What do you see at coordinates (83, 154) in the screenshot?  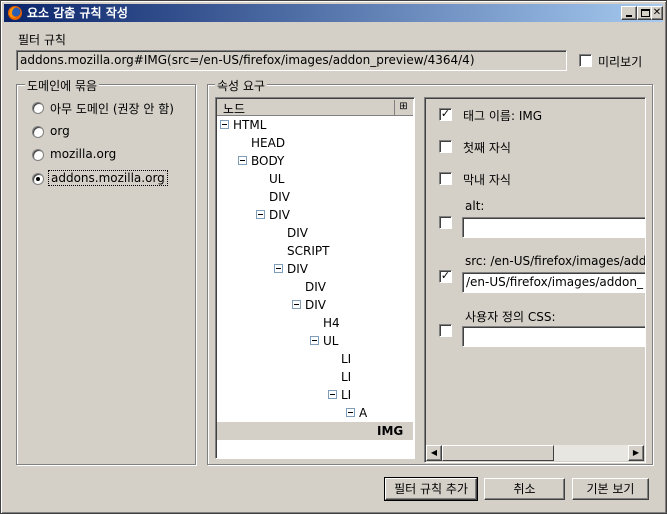 I see `radio-mozilla-org-label: mozilla.org` at bounding box center [83, 154].